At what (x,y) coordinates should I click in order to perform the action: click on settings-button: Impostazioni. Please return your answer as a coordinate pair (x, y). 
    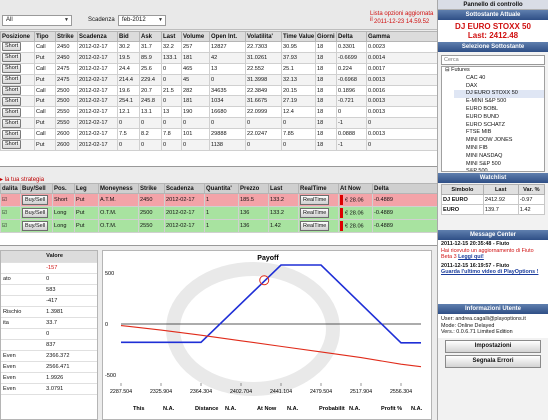
    Looking at the image, I should click on (493, 346).